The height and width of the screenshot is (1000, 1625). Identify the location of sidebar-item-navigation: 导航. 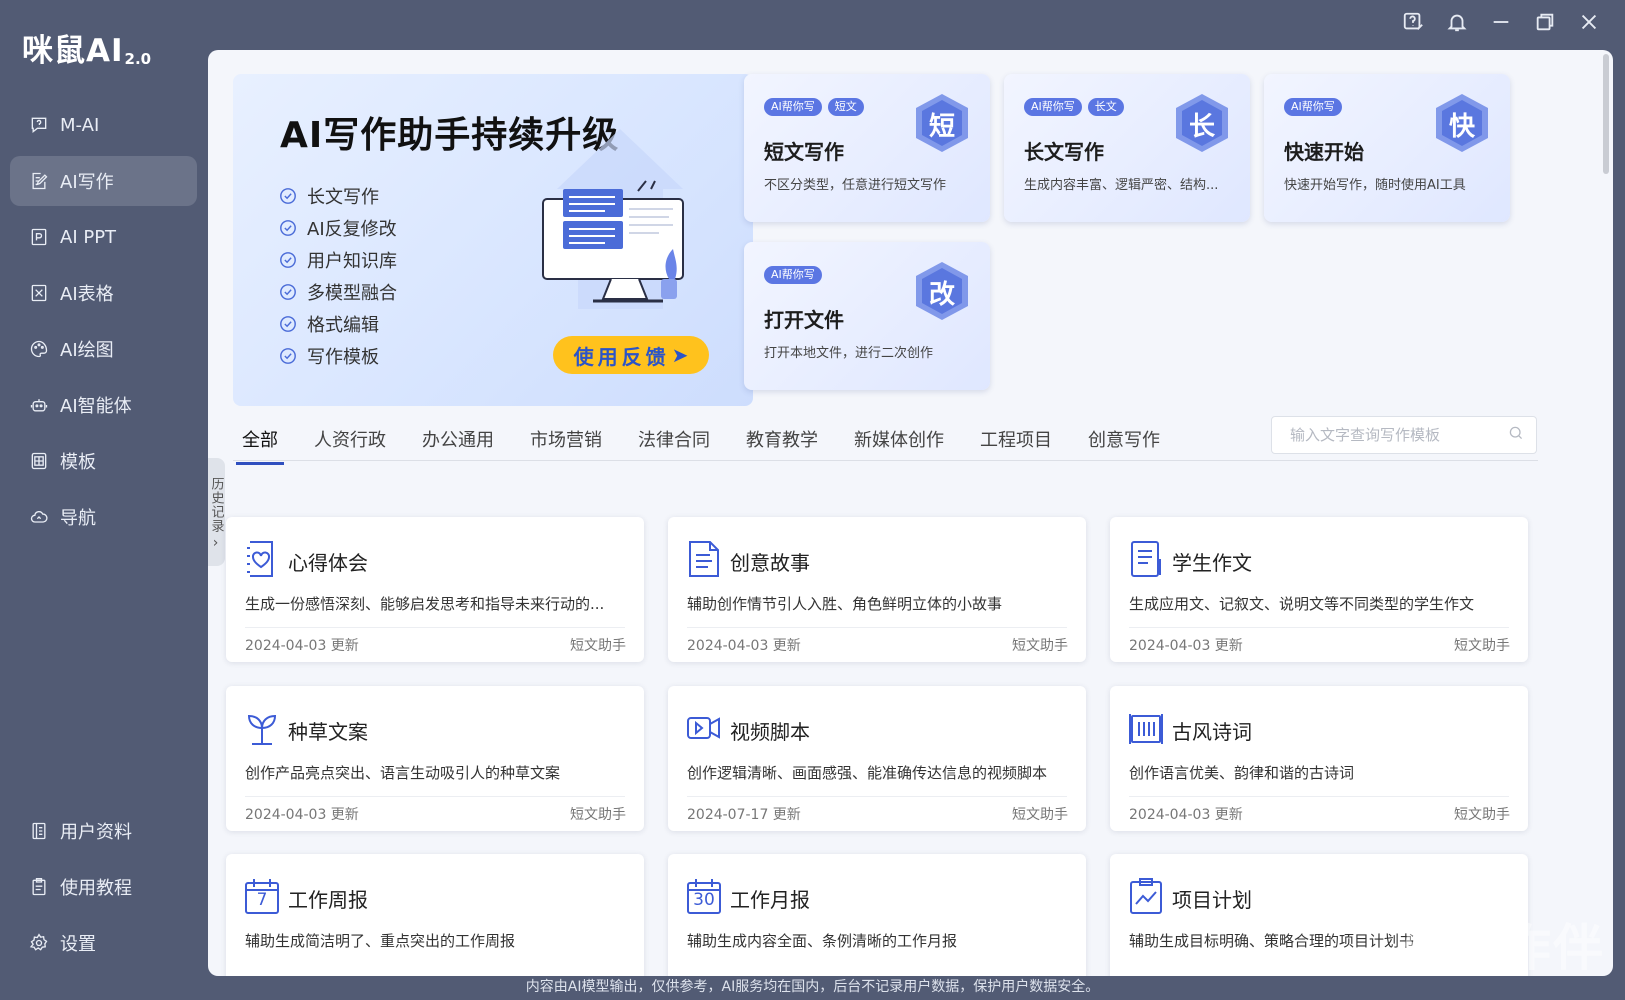
(103, 517).